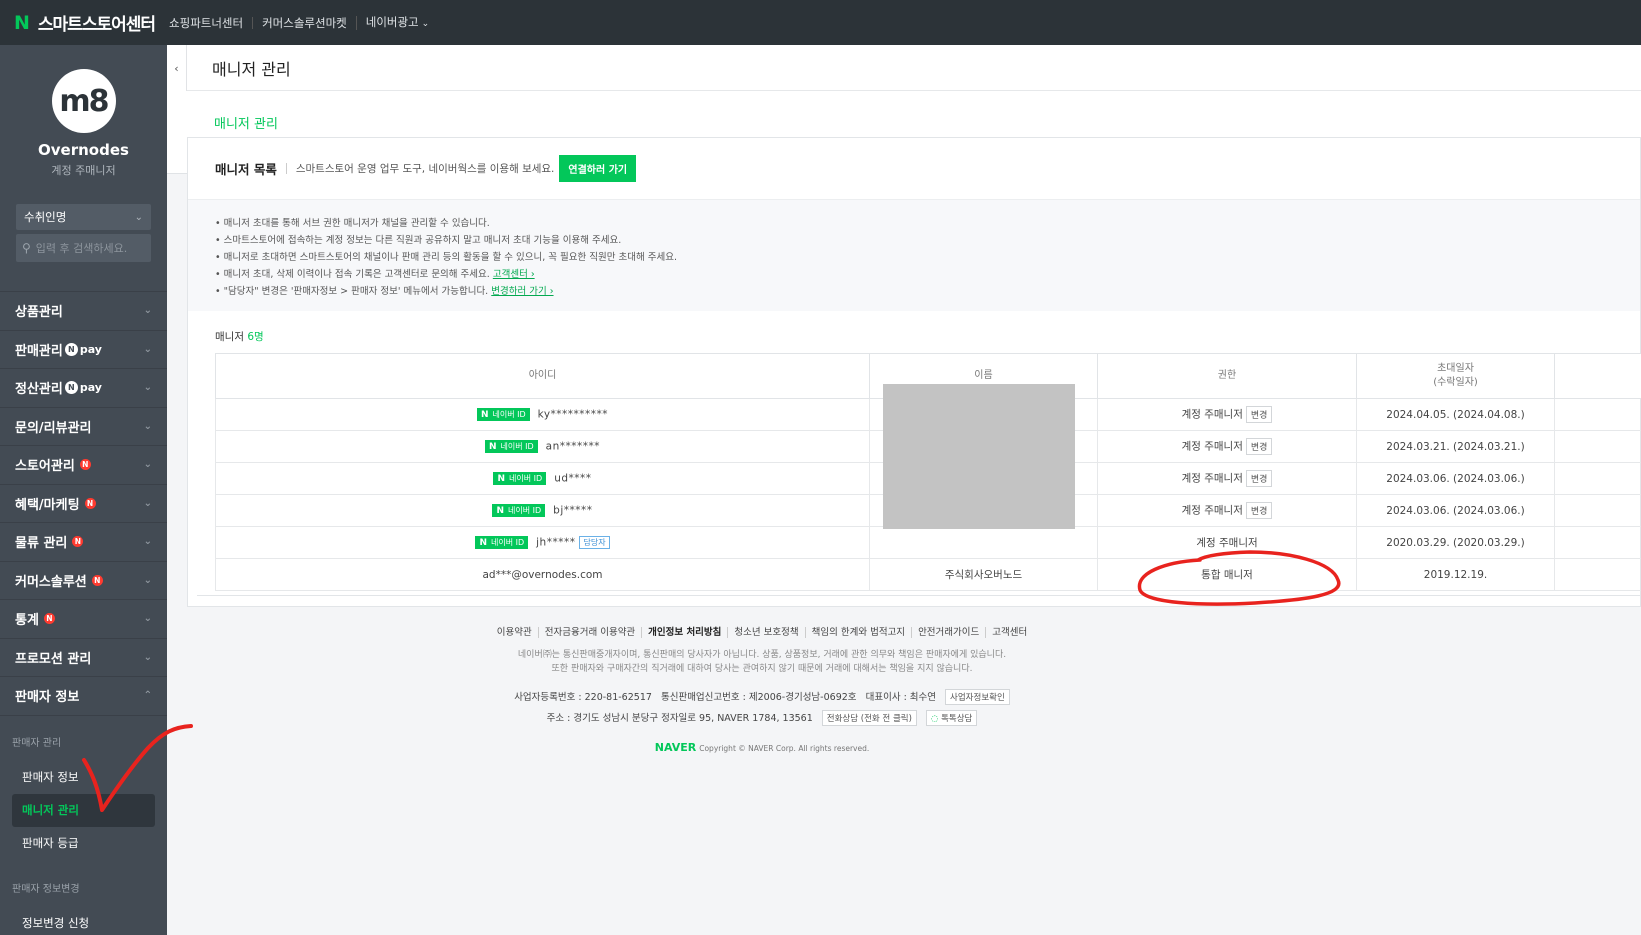 Image resolution: width=1641 pixels, height=935 pixels. I want to click on column-header-id: 아이디, so click(542, 376).